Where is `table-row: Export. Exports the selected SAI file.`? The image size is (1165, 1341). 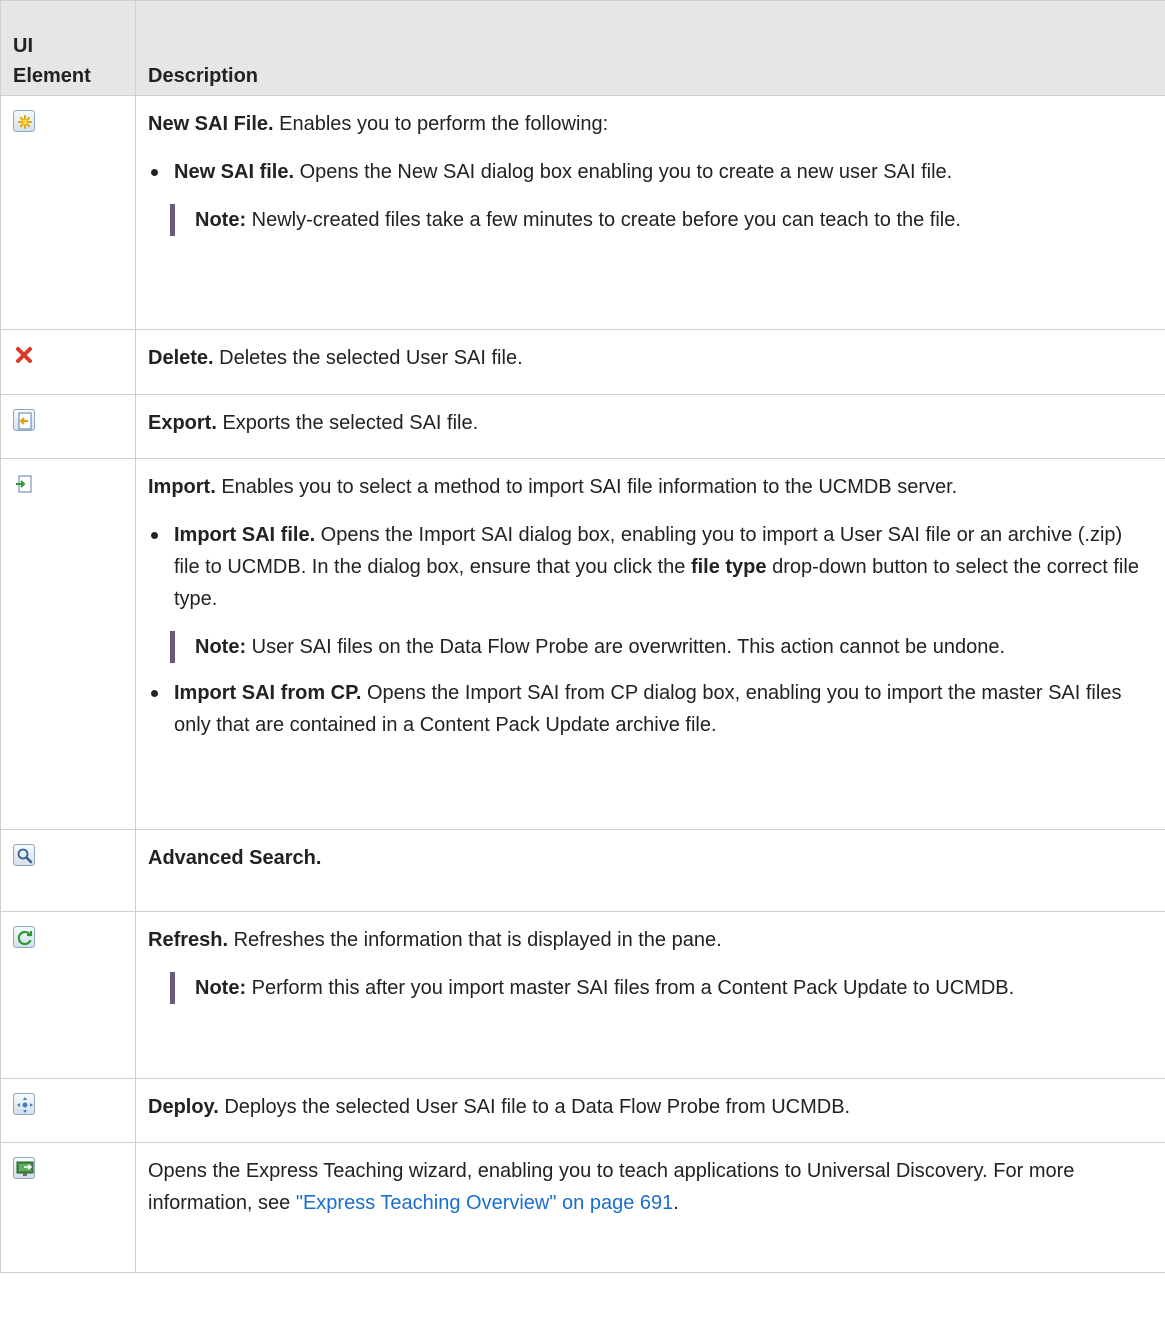 table-row: Export. Exports the selected SAI file. is located at coordinates (582, 426).